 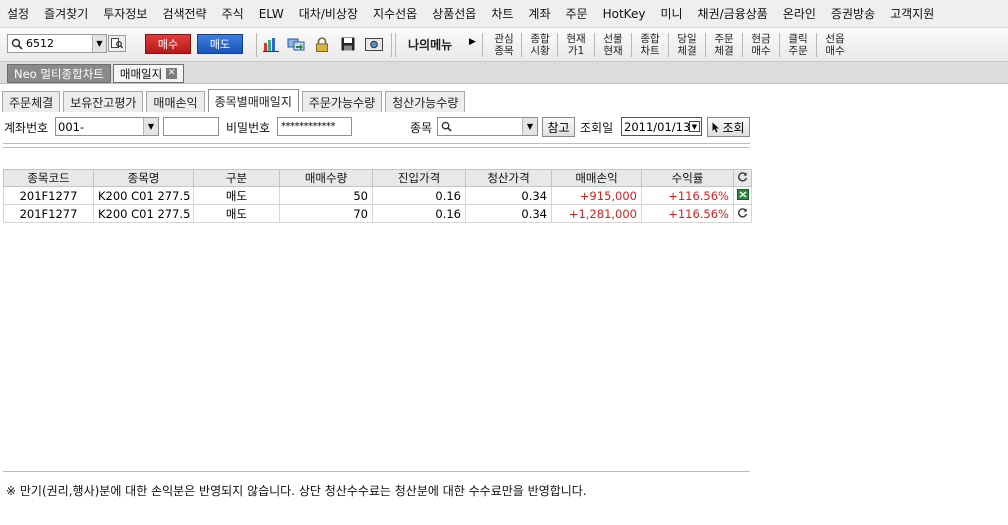 I want to click on quick-order-fills-button: 주문 체결, so click(x=724, y=45).